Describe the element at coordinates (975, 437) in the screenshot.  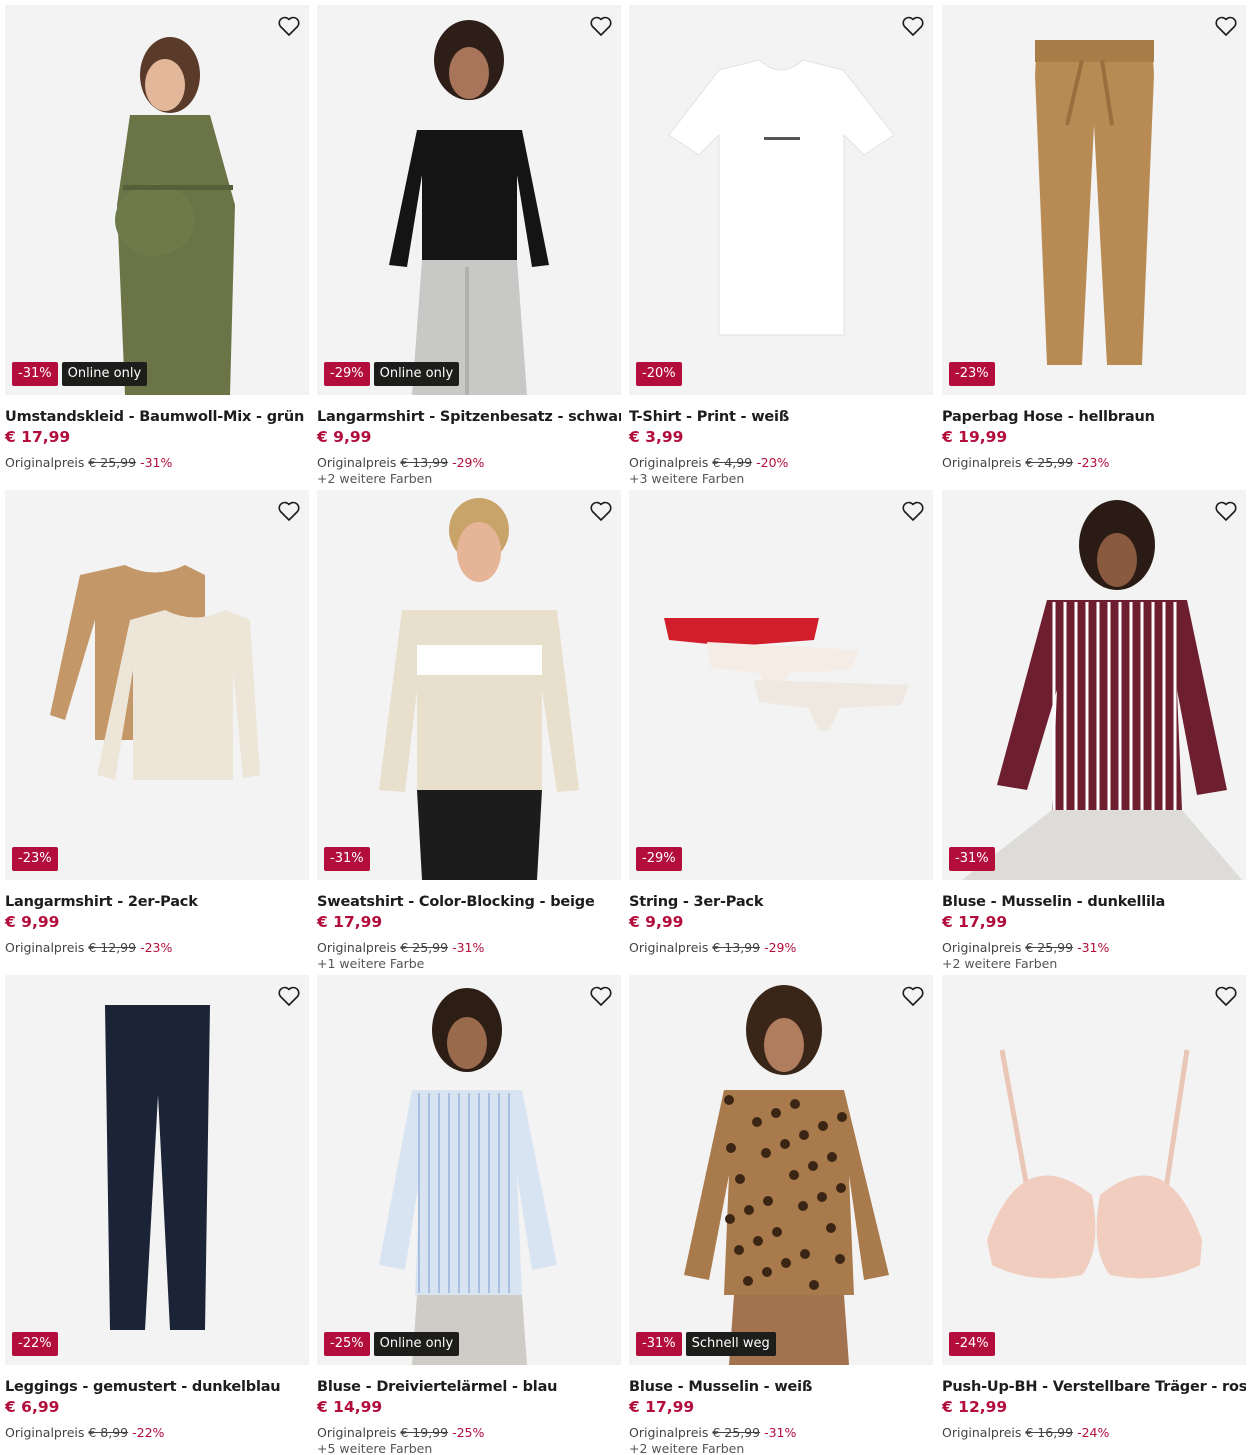
I see `product-price: € 19,99` at that location.